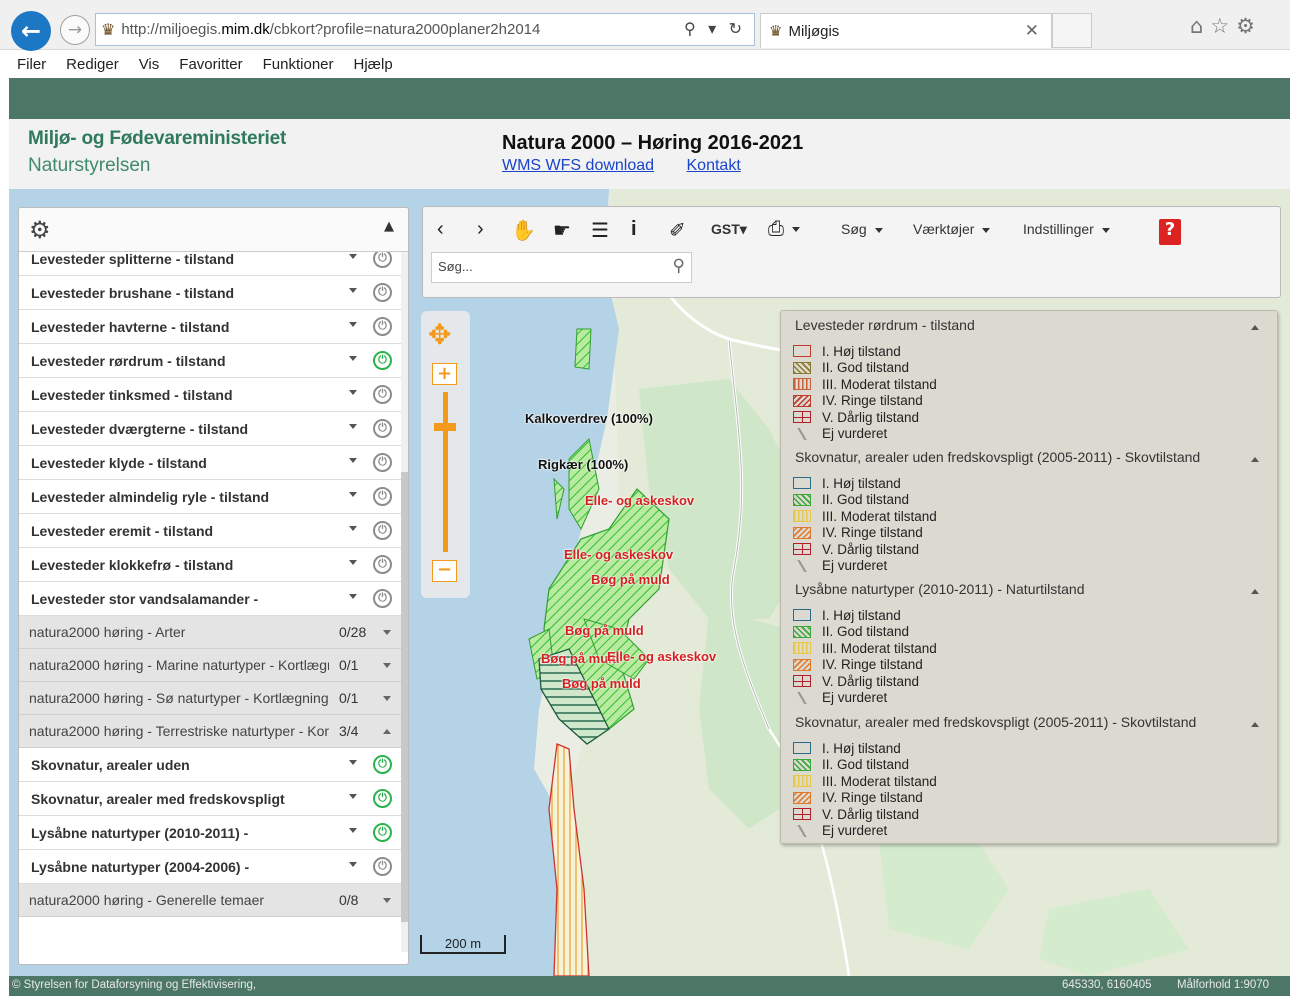  What do you see at coordinates (1223, 26) in the screenshot?
I see `favorites-star-icon: ☆` at bounding box center [1223, 26].